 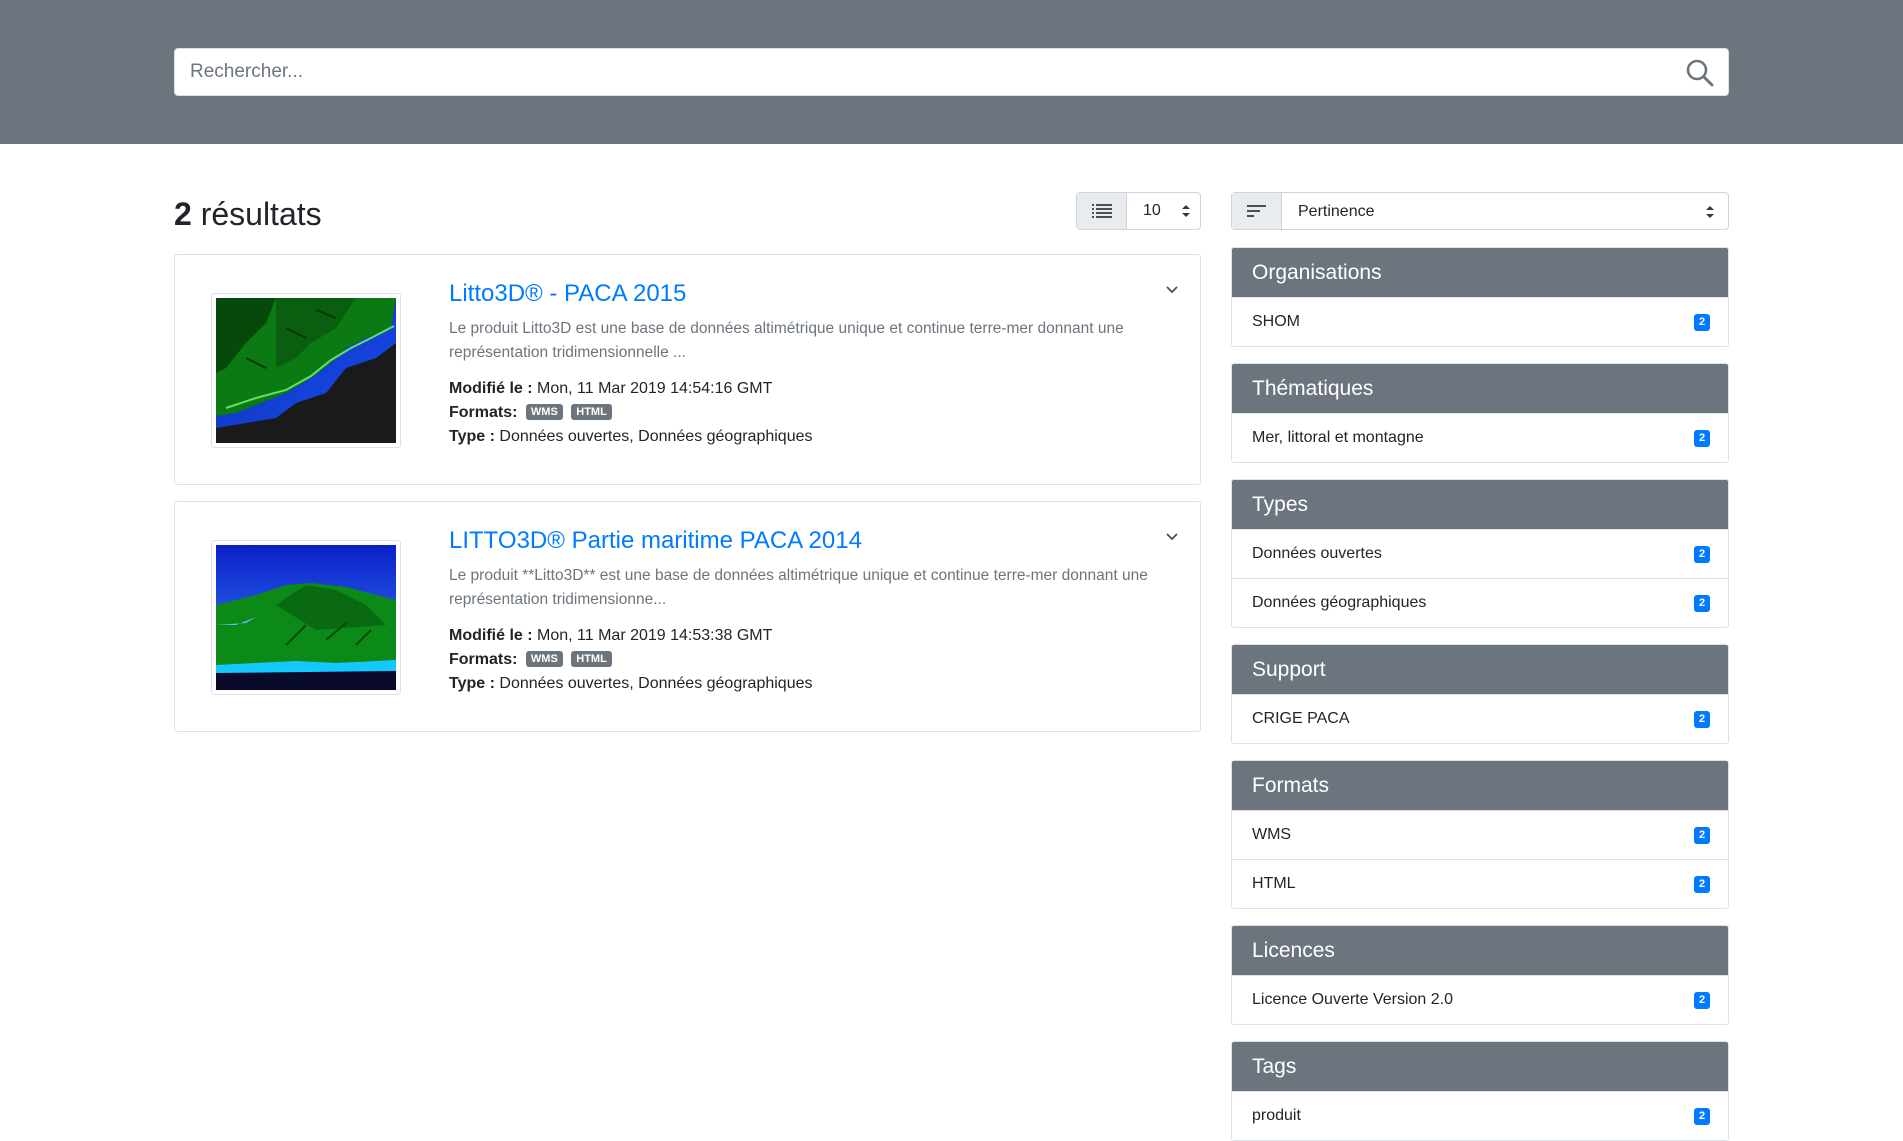 I want to click on facet-item-label: WMS, so click(x=1272, y=834).